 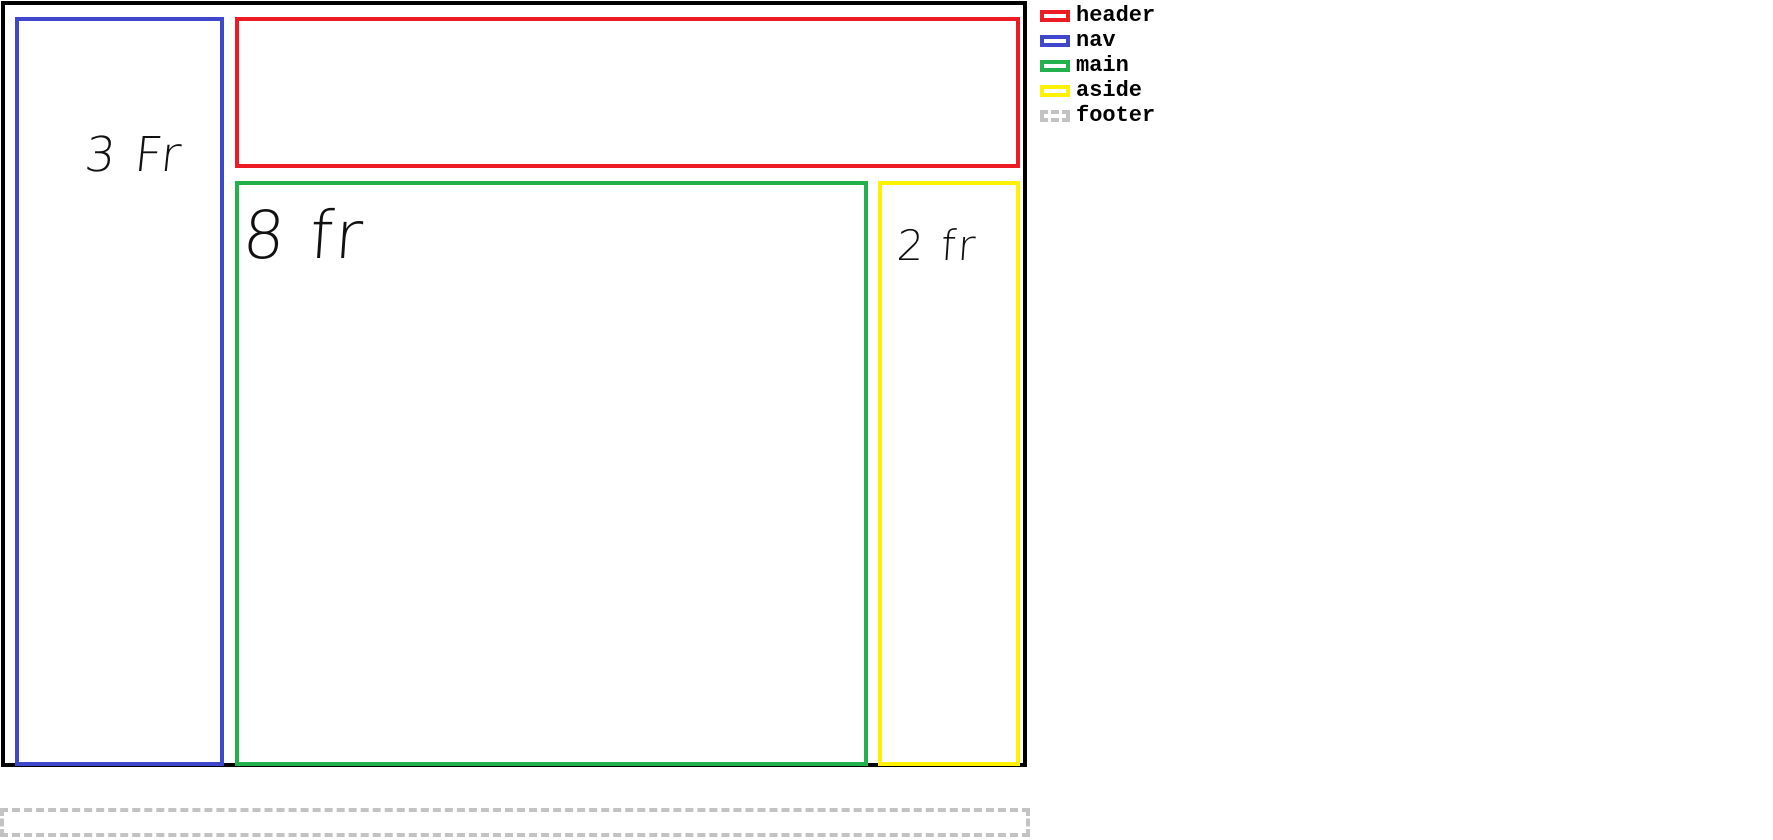 I want to click on legend-item-nav: nav, so click(x=1140, y=40).